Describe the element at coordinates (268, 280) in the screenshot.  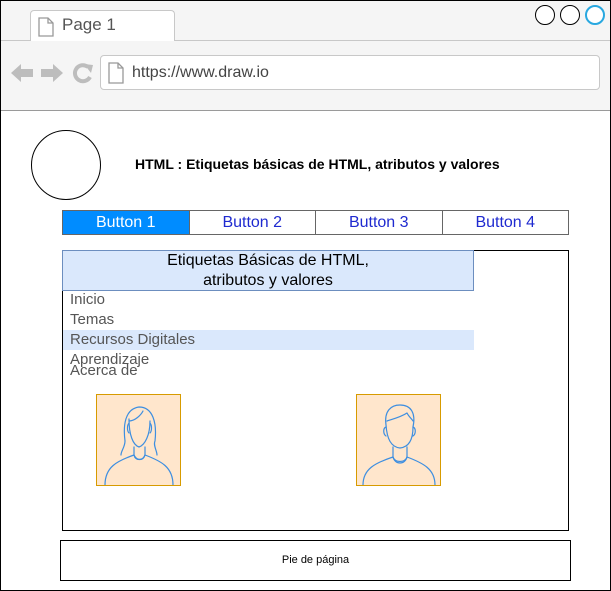
I see `panel-heading-line2: atributos y valores` at that location.